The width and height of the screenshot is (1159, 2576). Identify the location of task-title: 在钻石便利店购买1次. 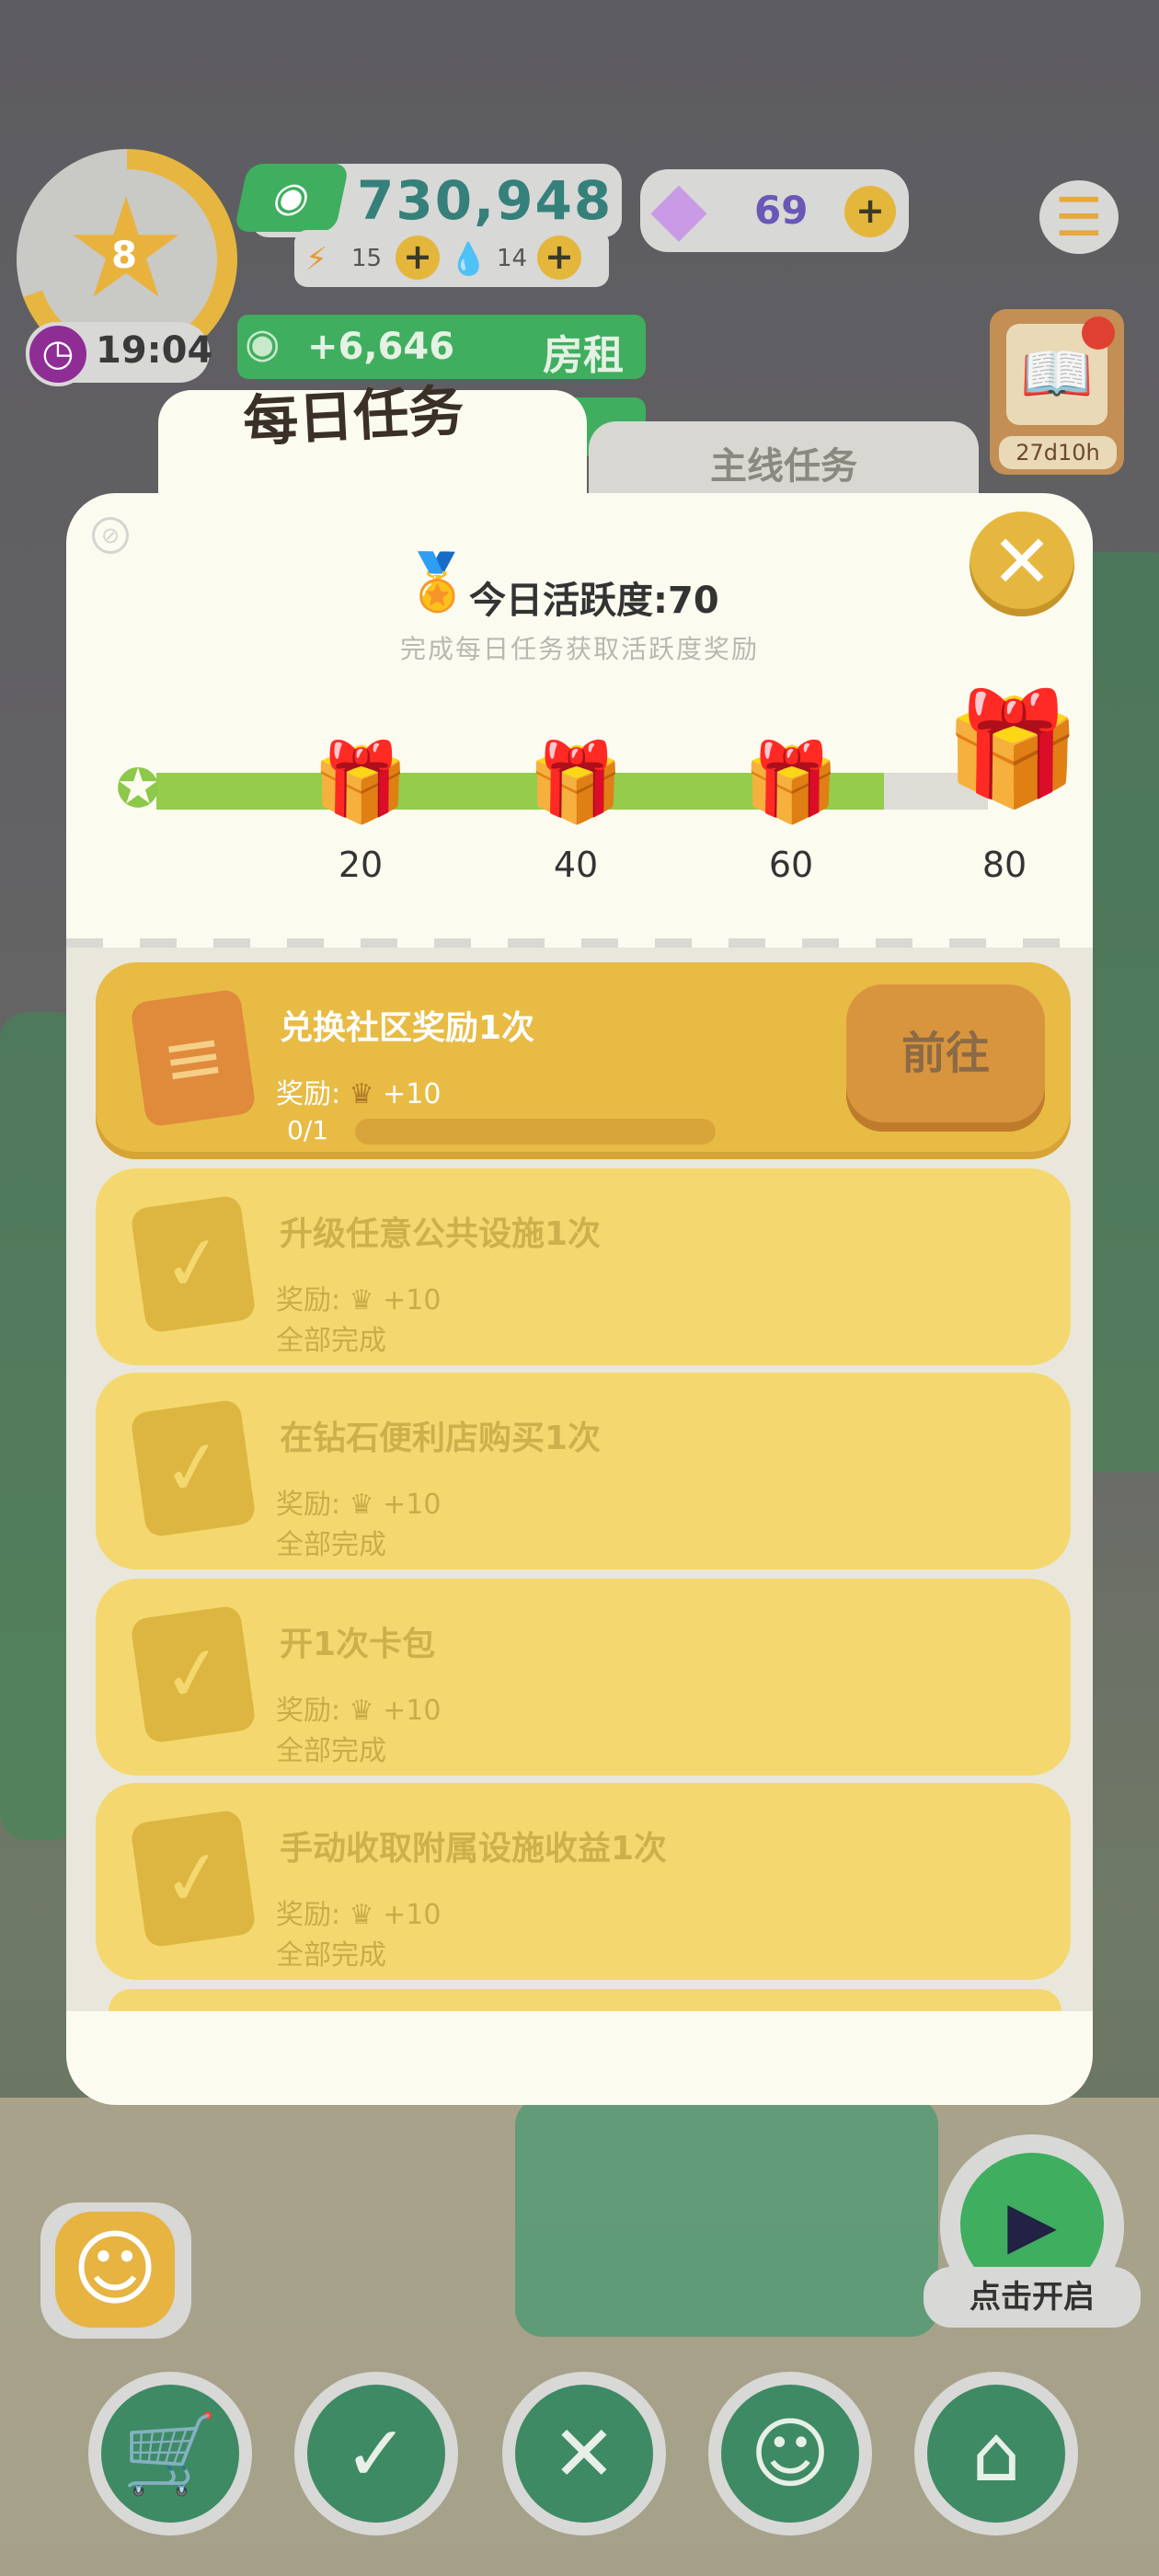
(441, 1438).